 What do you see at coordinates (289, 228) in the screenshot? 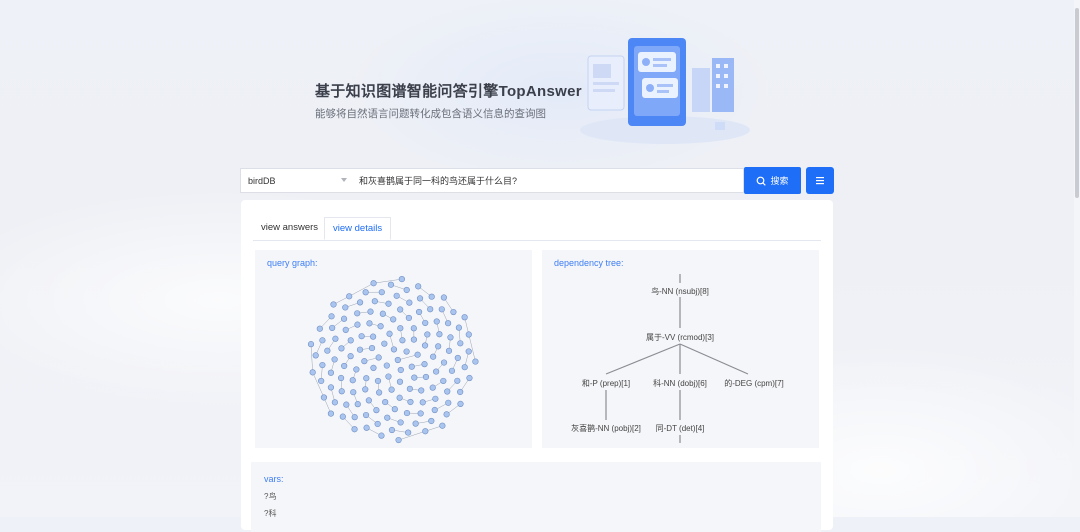
I see `tab-view-answers: view answers` at bounding box center [289, 228].